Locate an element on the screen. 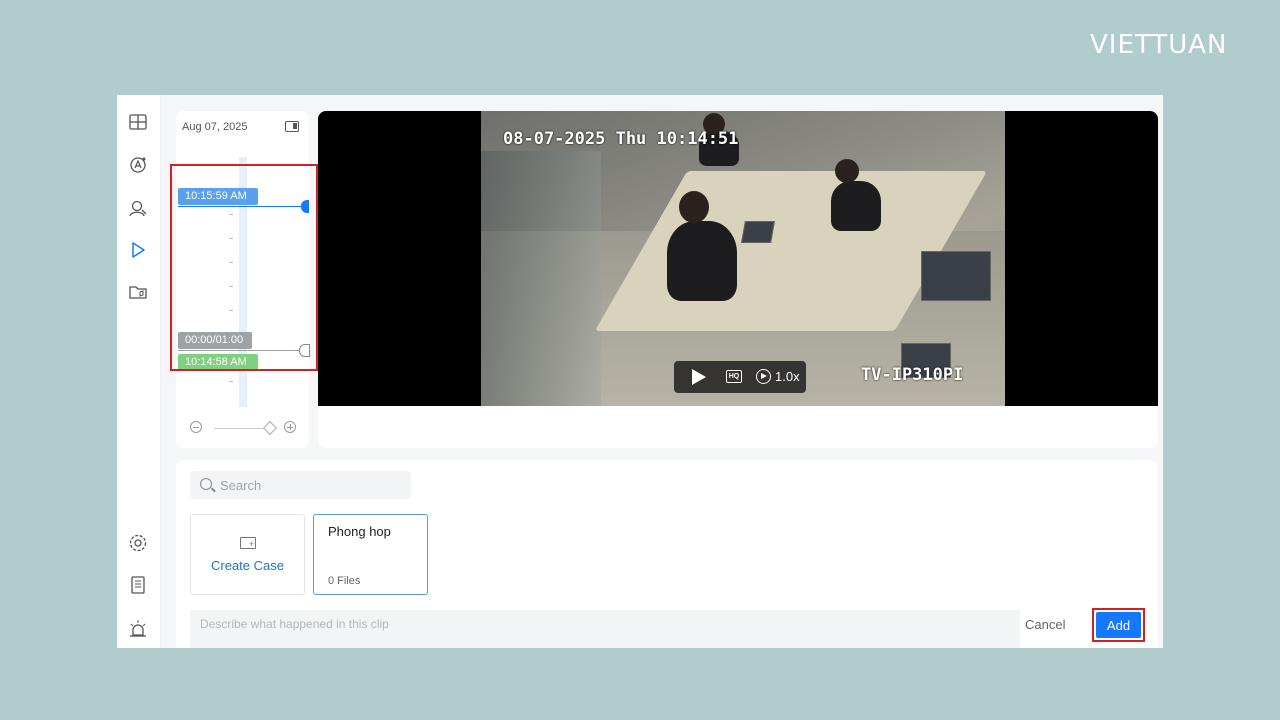 Image resolution: width=1280 pixels, height=720 pixels. speed-icon is located at coordinates (763, 376).